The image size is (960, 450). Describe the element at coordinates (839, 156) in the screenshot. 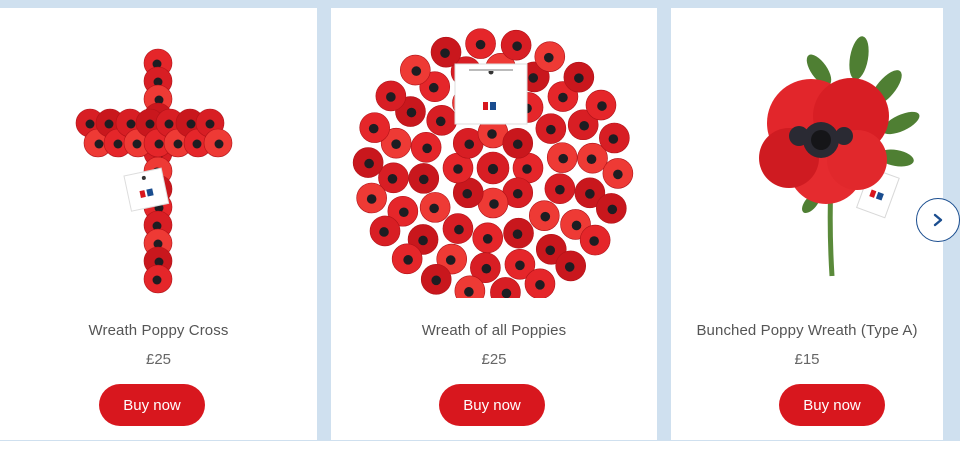

I see `bunched-poppy-image` at that location.